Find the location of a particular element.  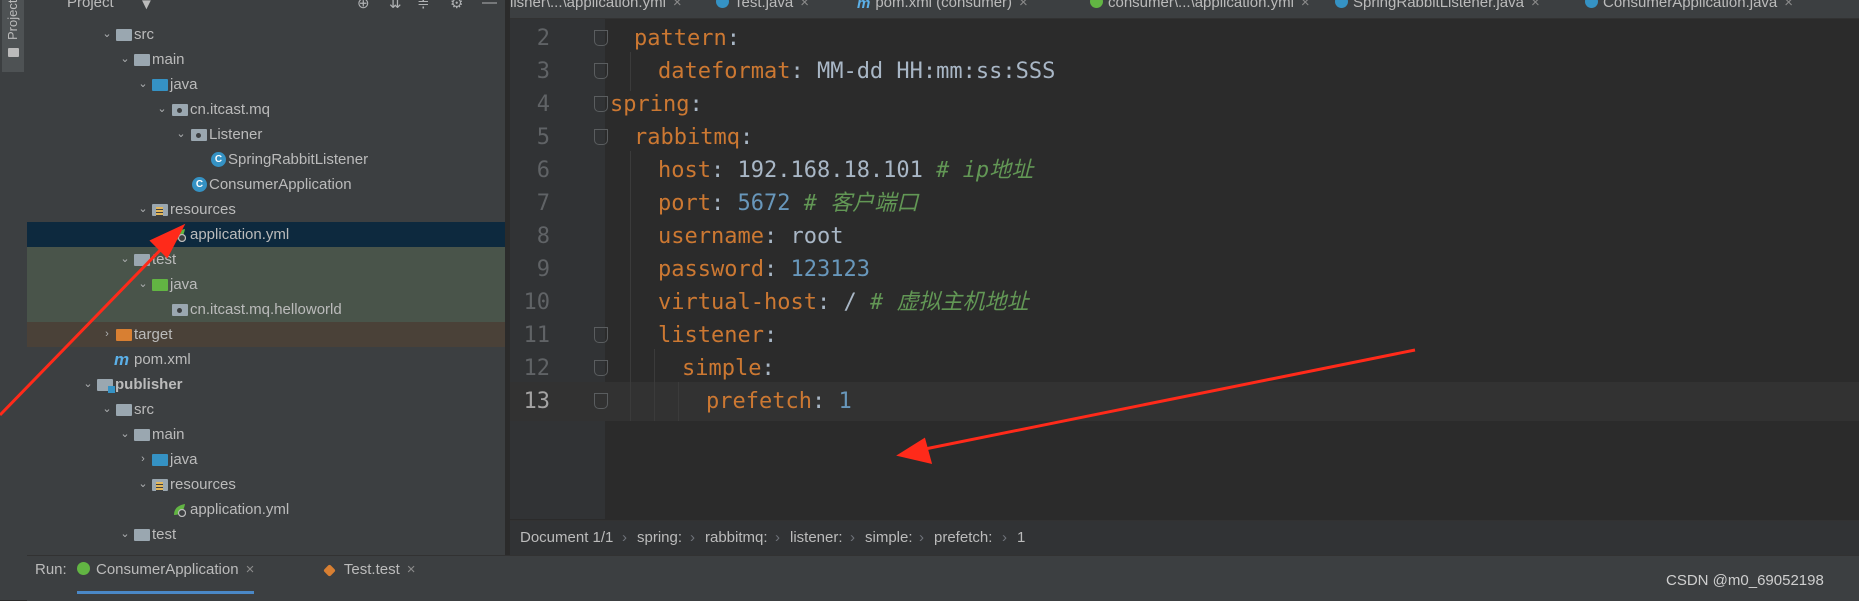

yaml-key: spring is located at coordinates (650, 104).